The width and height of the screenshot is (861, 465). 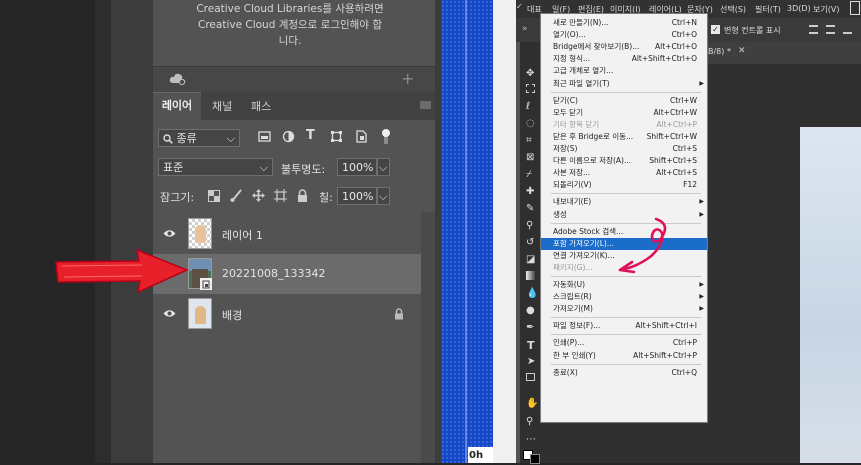 I want to click on move-tool-icon: ✥, so click(x=530, y=73).